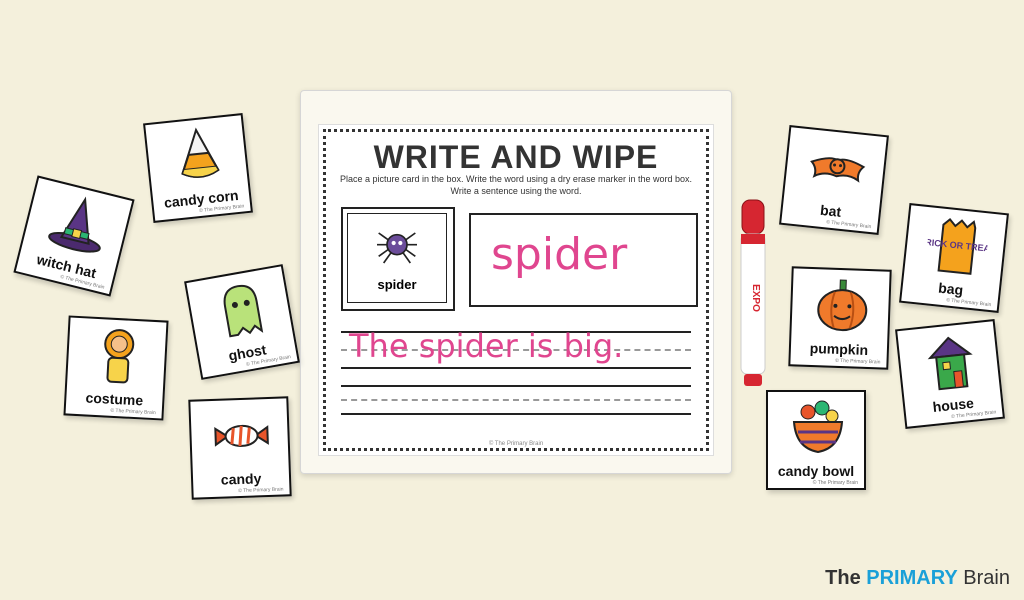 Image resolution: width=1024 pixels, height=600 pixels. I want to click on dry-erase-marker: EXPO, so click(753, 292).